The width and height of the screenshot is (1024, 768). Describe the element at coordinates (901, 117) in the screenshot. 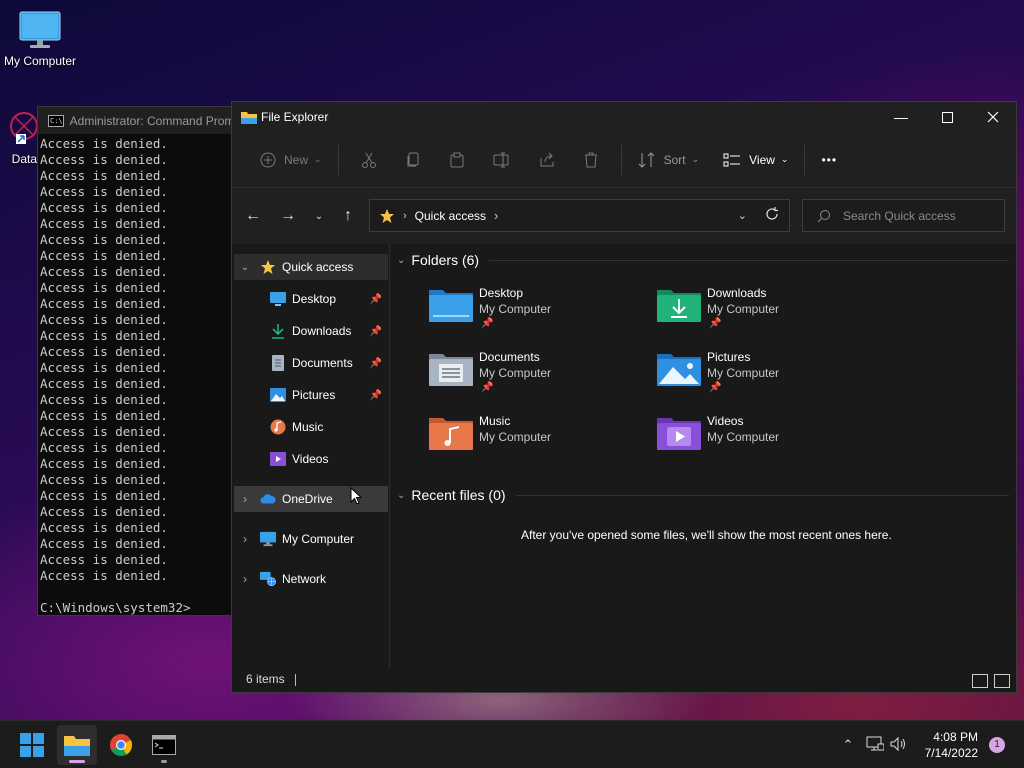

I see `minimize-button: —` at that location.